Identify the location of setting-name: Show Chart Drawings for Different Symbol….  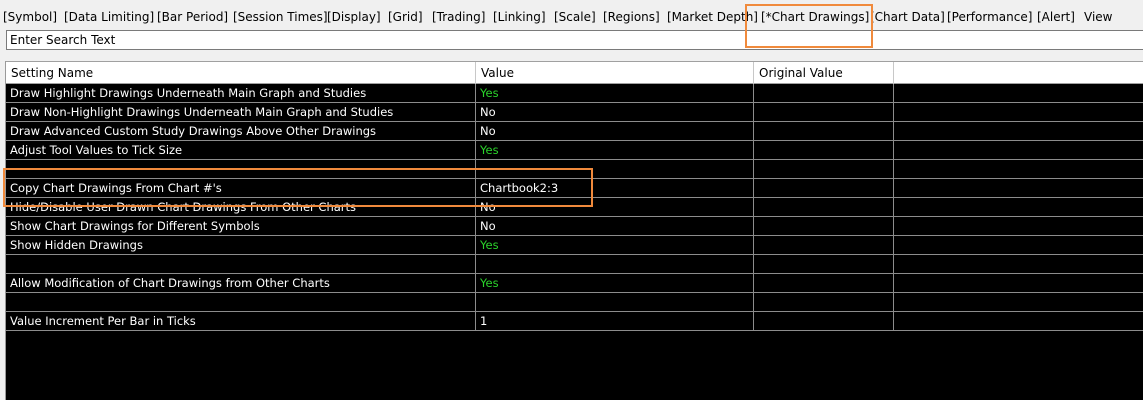
(241, 226).